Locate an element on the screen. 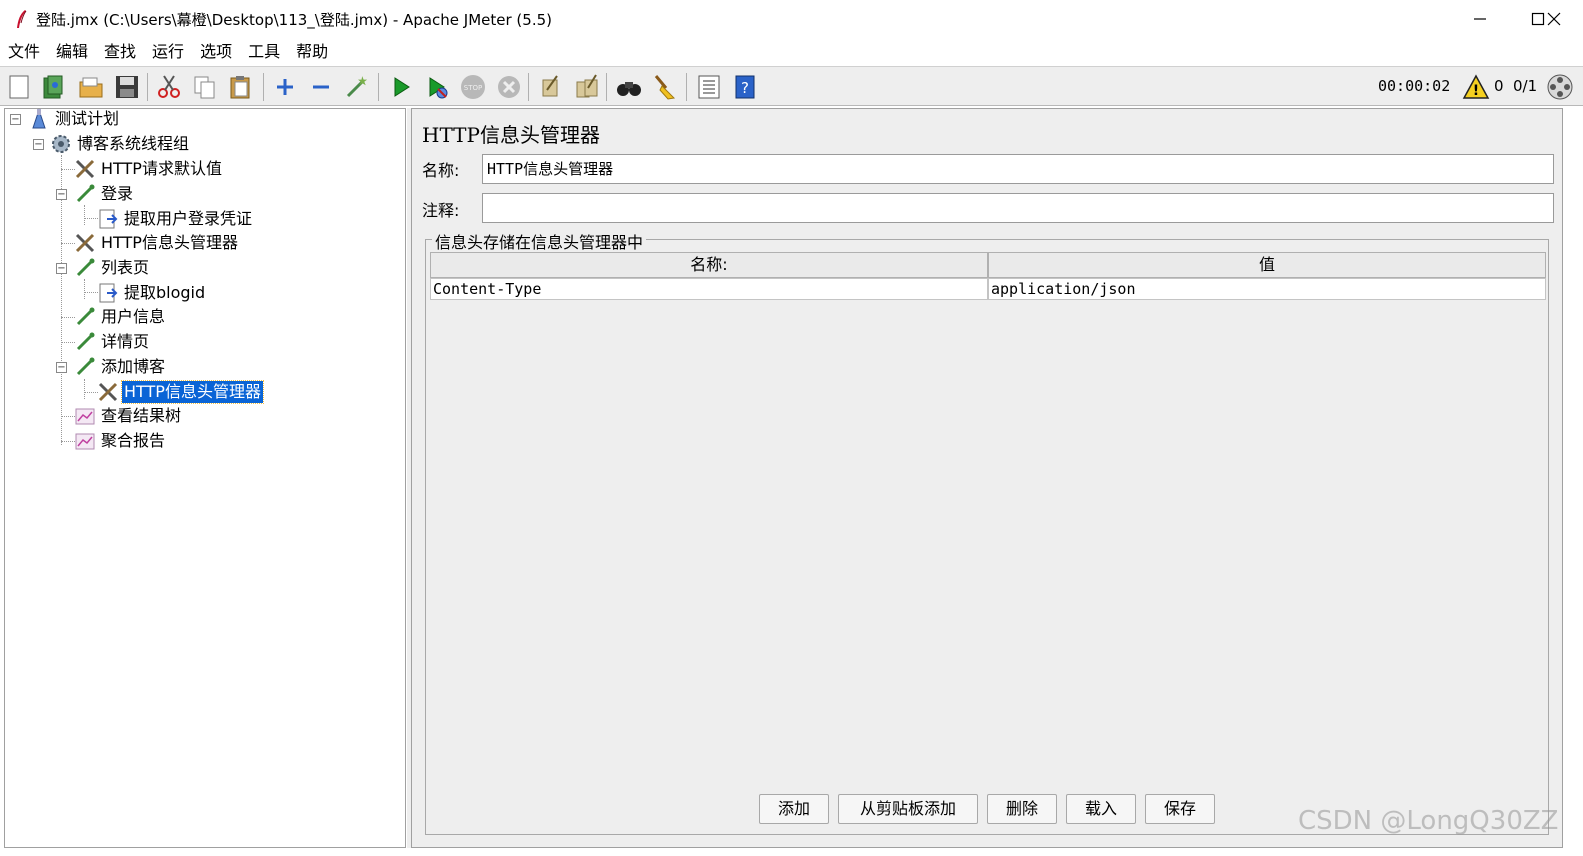 The height and width of the screenshot is (856, 1583). reset-search-button is located at coordinates (665, 87).